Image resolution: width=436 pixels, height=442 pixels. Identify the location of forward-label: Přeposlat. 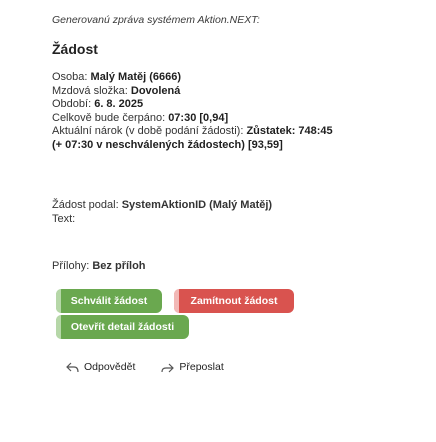
(201, 367).